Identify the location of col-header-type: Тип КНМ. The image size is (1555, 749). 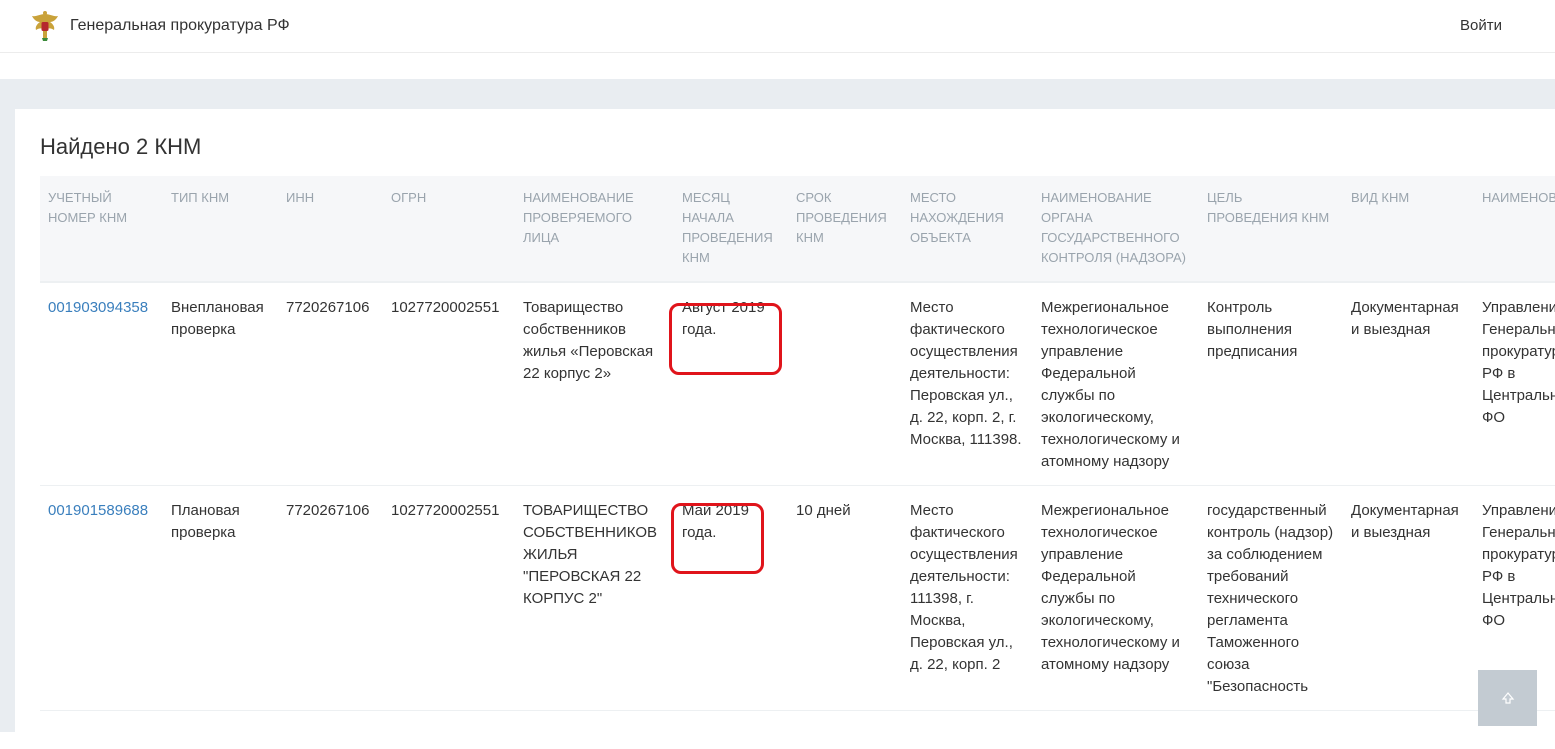
(220, 229).